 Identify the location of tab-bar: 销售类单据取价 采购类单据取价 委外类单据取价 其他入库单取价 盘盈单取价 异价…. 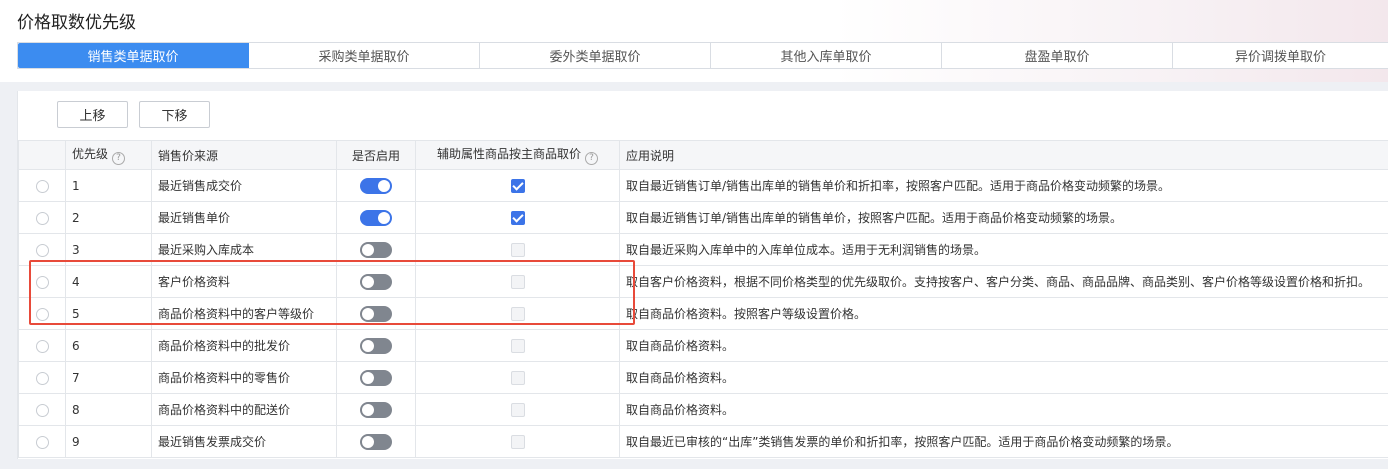
(702, 55).